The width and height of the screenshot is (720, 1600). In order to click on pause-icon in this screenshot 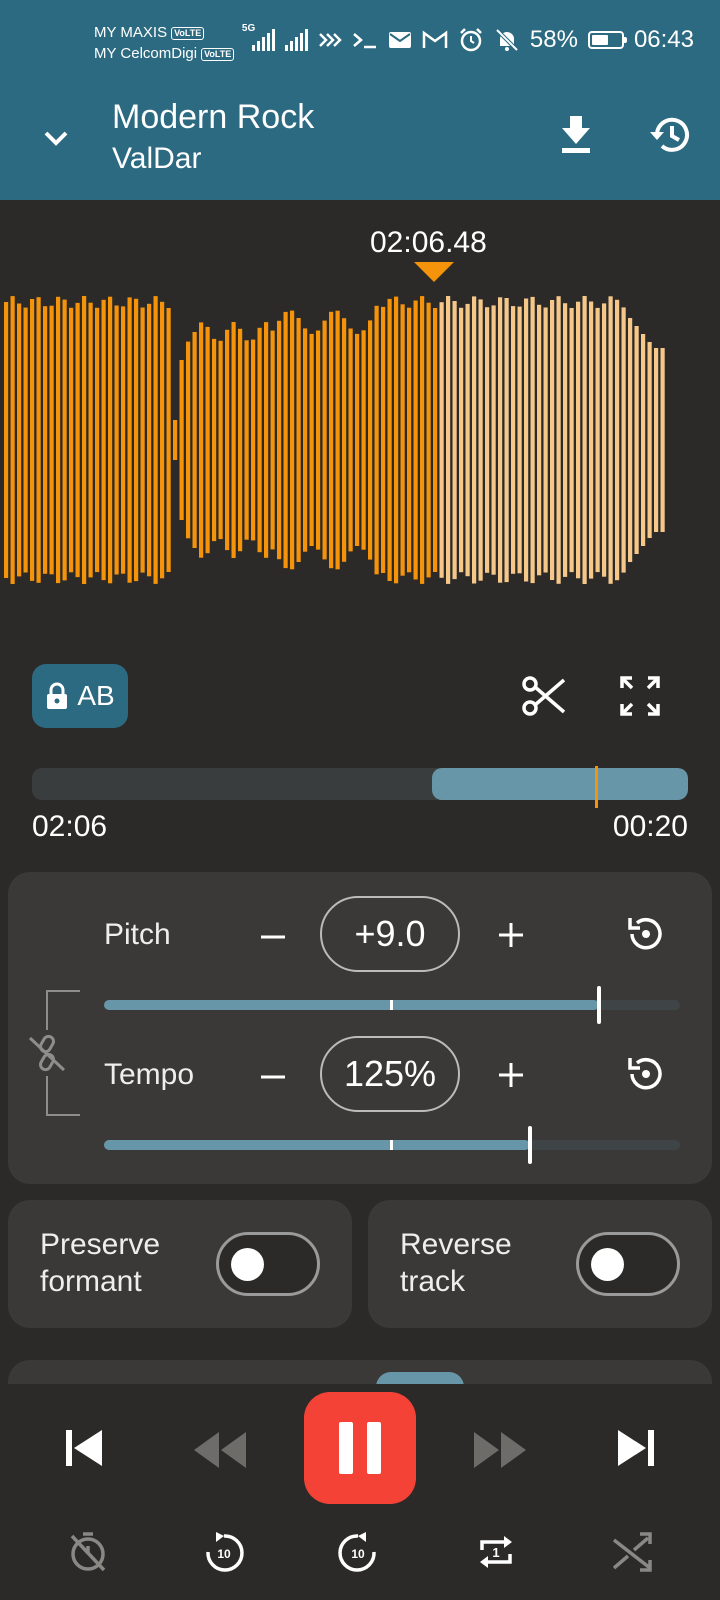, I will do `click(346, 1448)`.